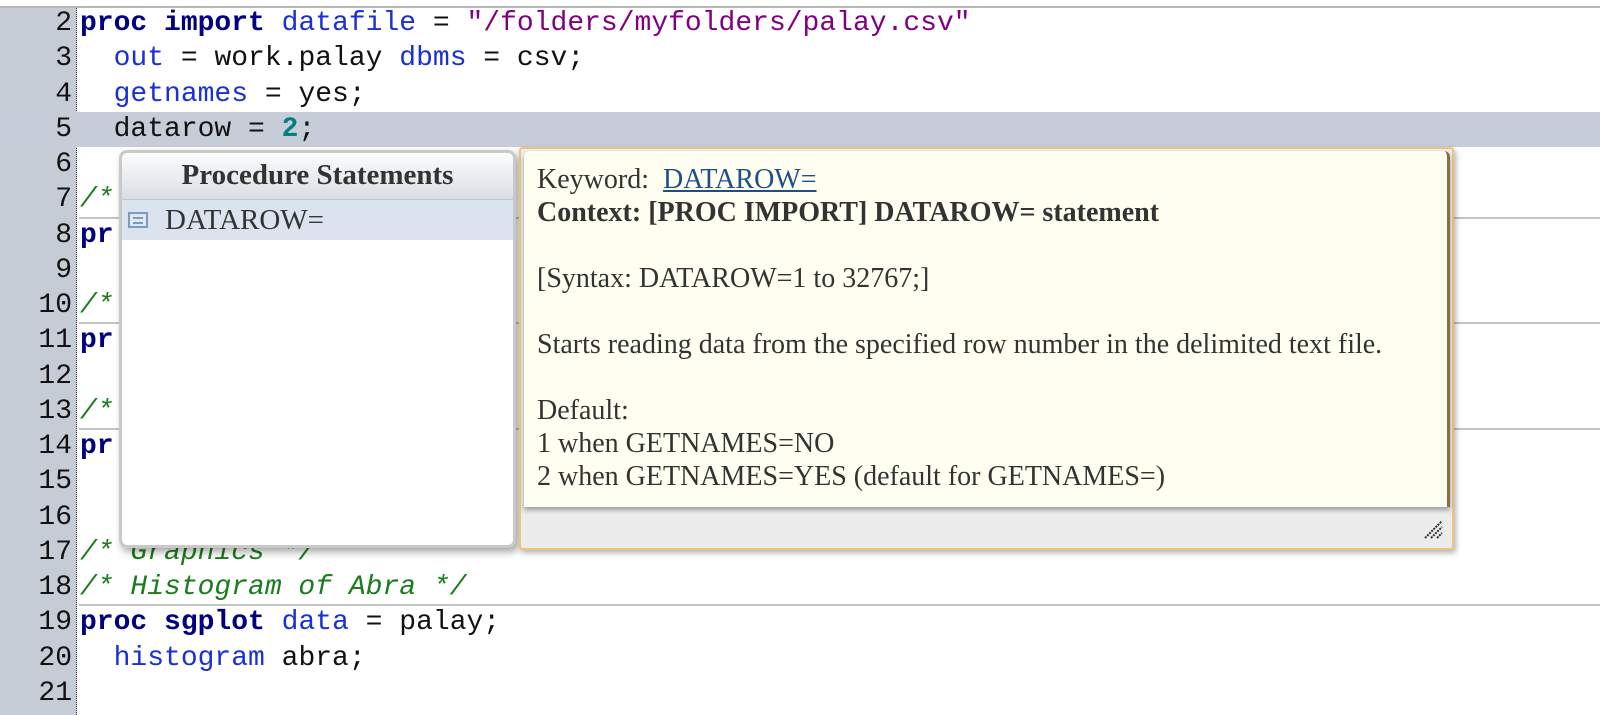 The width and height of the screenshot is (1600, 715). I want to click on code-line: 18 /* Histogram of Abra */, so click(800, 587).